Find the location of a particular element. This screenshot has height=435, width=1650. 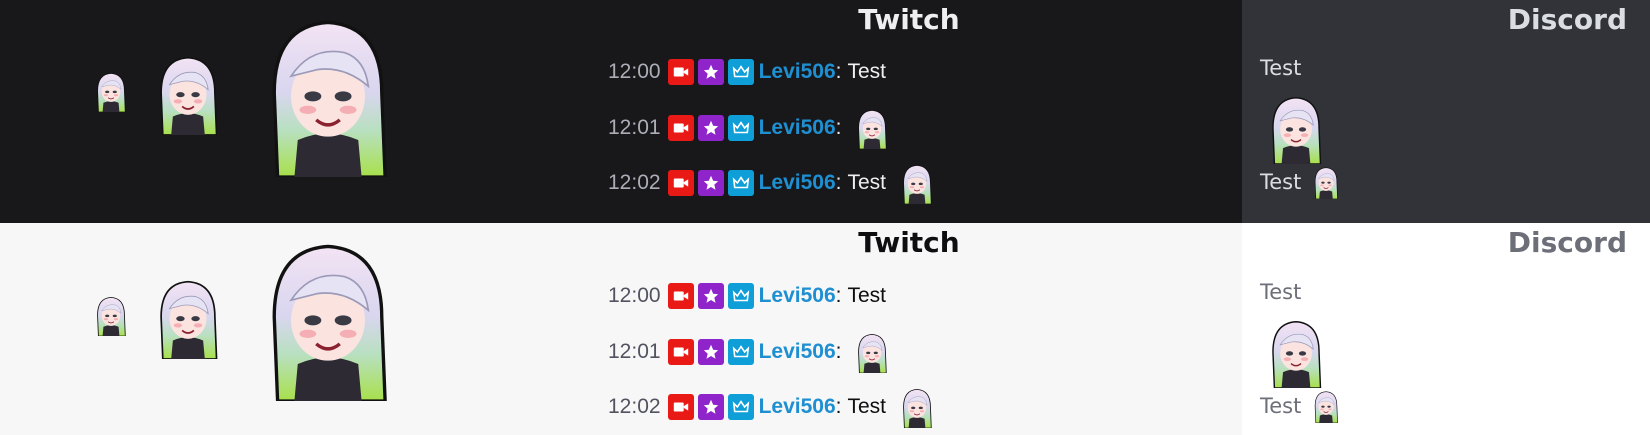

discord-dark-panel: Discord Test Test is located at coordinates (1446, 111).